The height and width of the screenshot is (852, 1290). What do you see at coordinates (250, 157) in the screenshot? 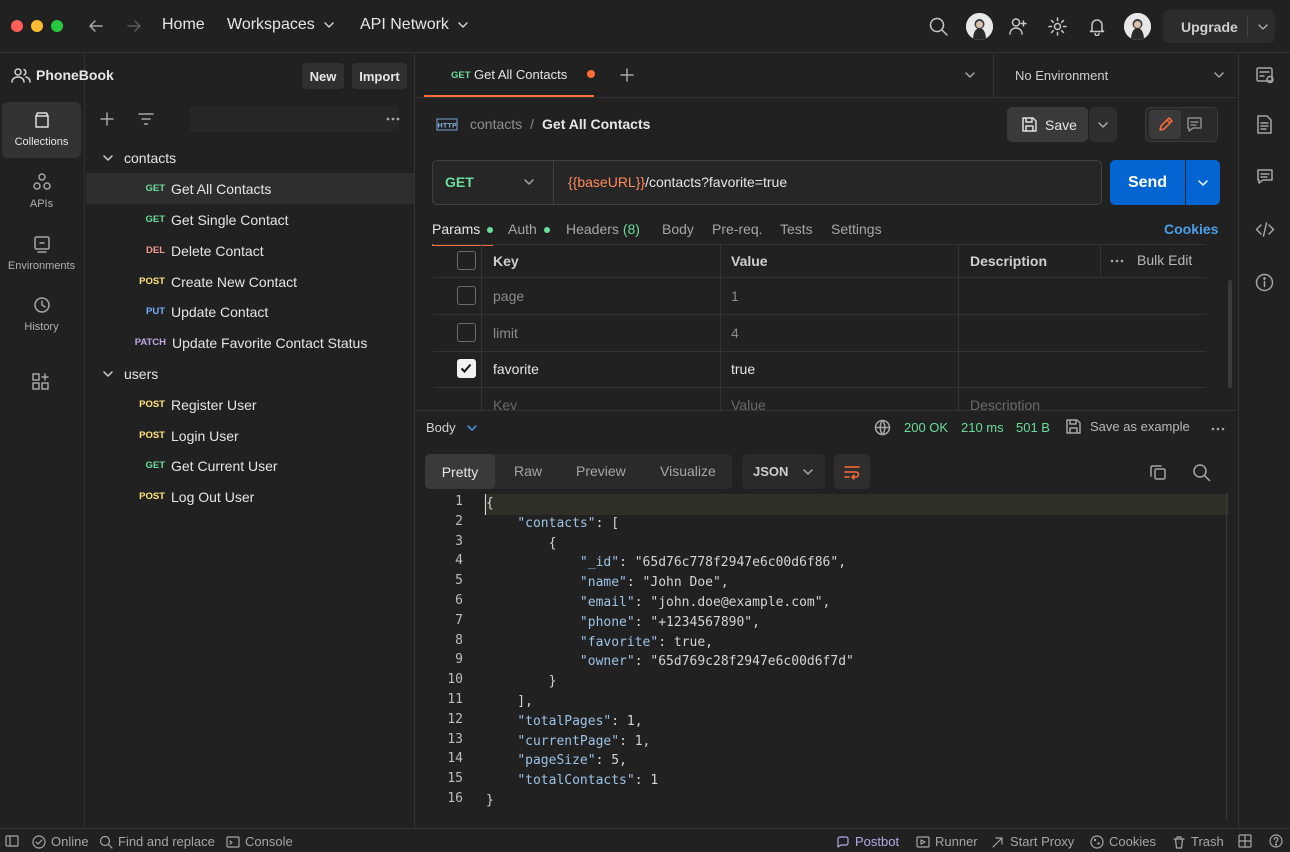
I see `folder-contacts: contacts` at bounding box center [250, 157].